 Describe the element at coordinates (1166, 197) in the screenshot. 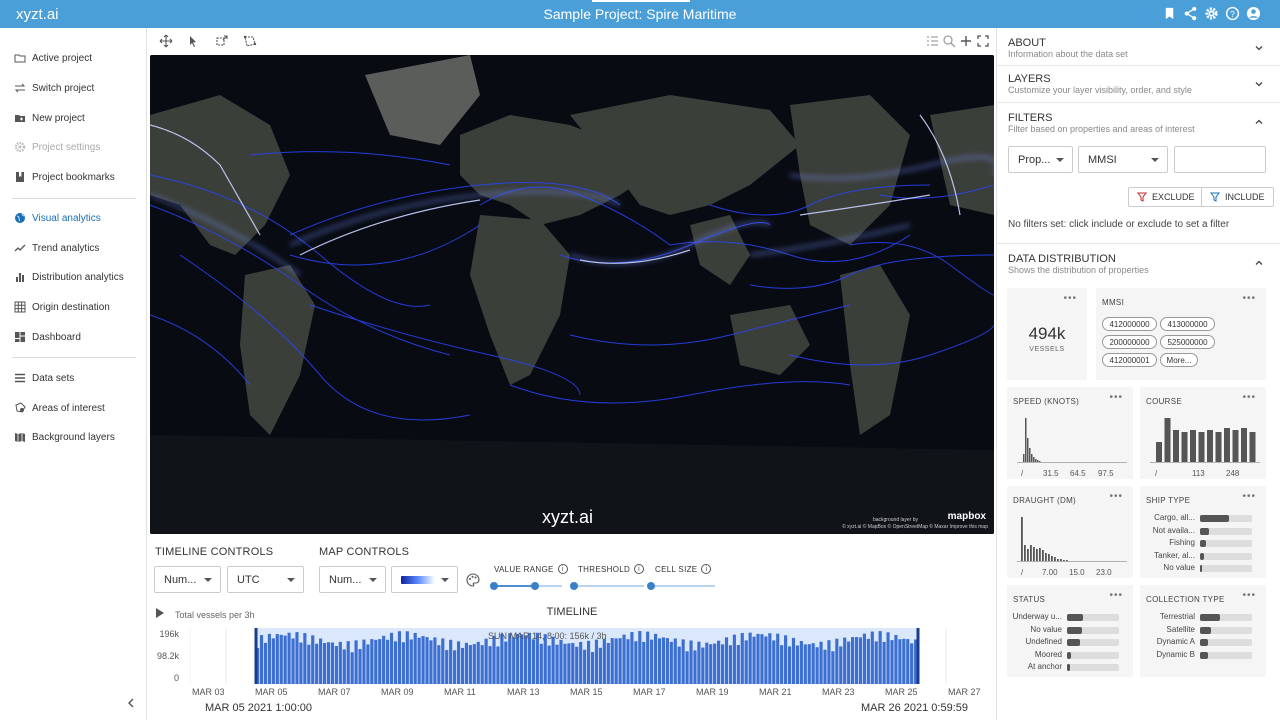

I see `exclude-button: EXCLUDE` at that location.